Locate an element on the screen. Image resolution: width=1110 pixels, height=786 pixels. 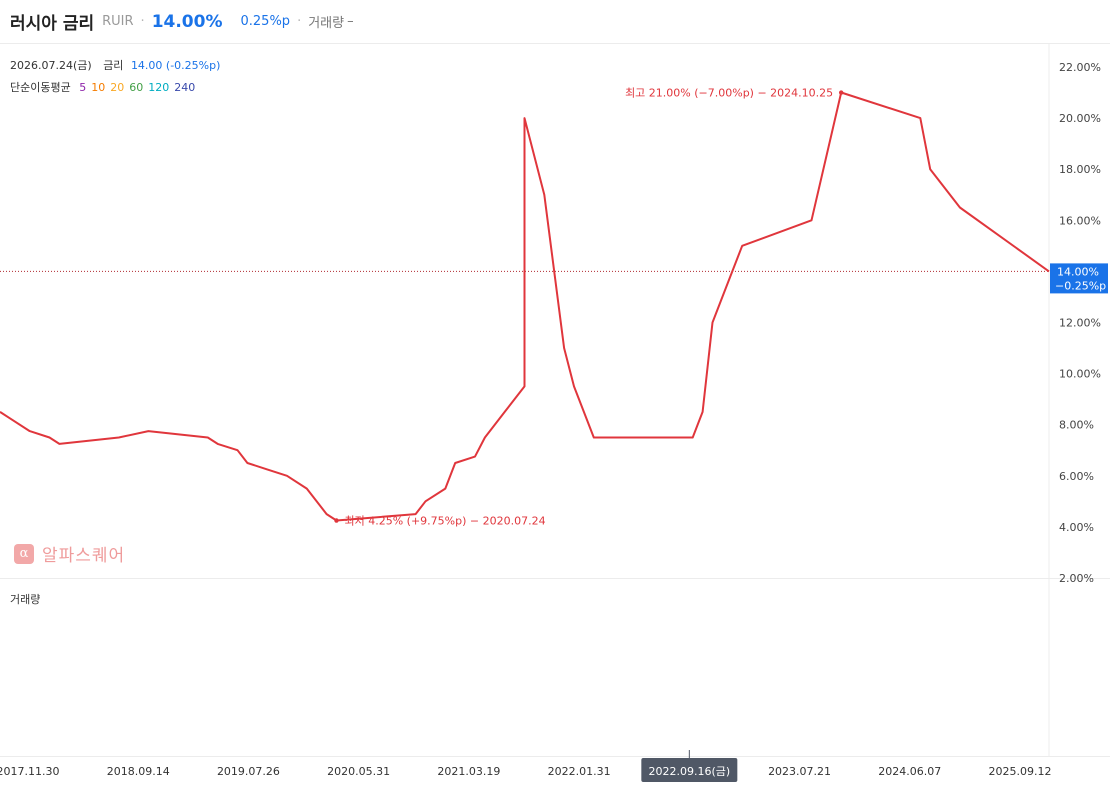
last-value-tag-change: −0.25%p is located at coordinates (1080, 285).